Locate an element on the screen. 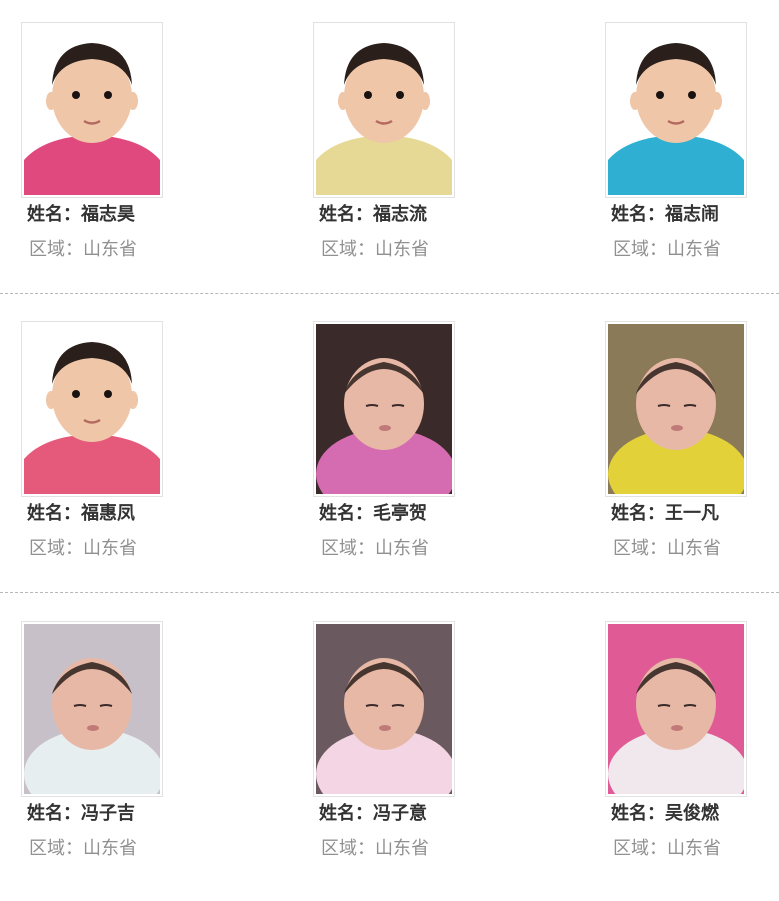 The width and height of the screenshot is (779, 901). child-card: 姓名：福志流区域：山东省 is located at coordinates (393, 152).